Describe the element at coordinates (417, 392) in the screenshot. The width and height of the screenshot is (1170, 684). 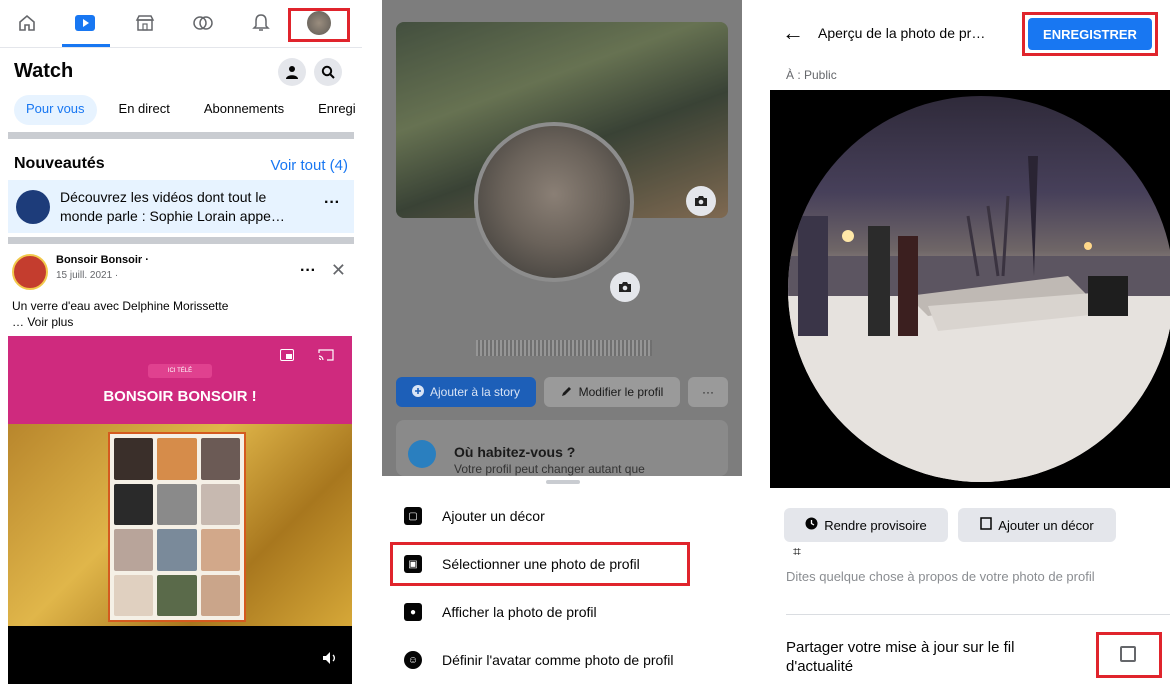
I see `plus-circle-icon` at that location.